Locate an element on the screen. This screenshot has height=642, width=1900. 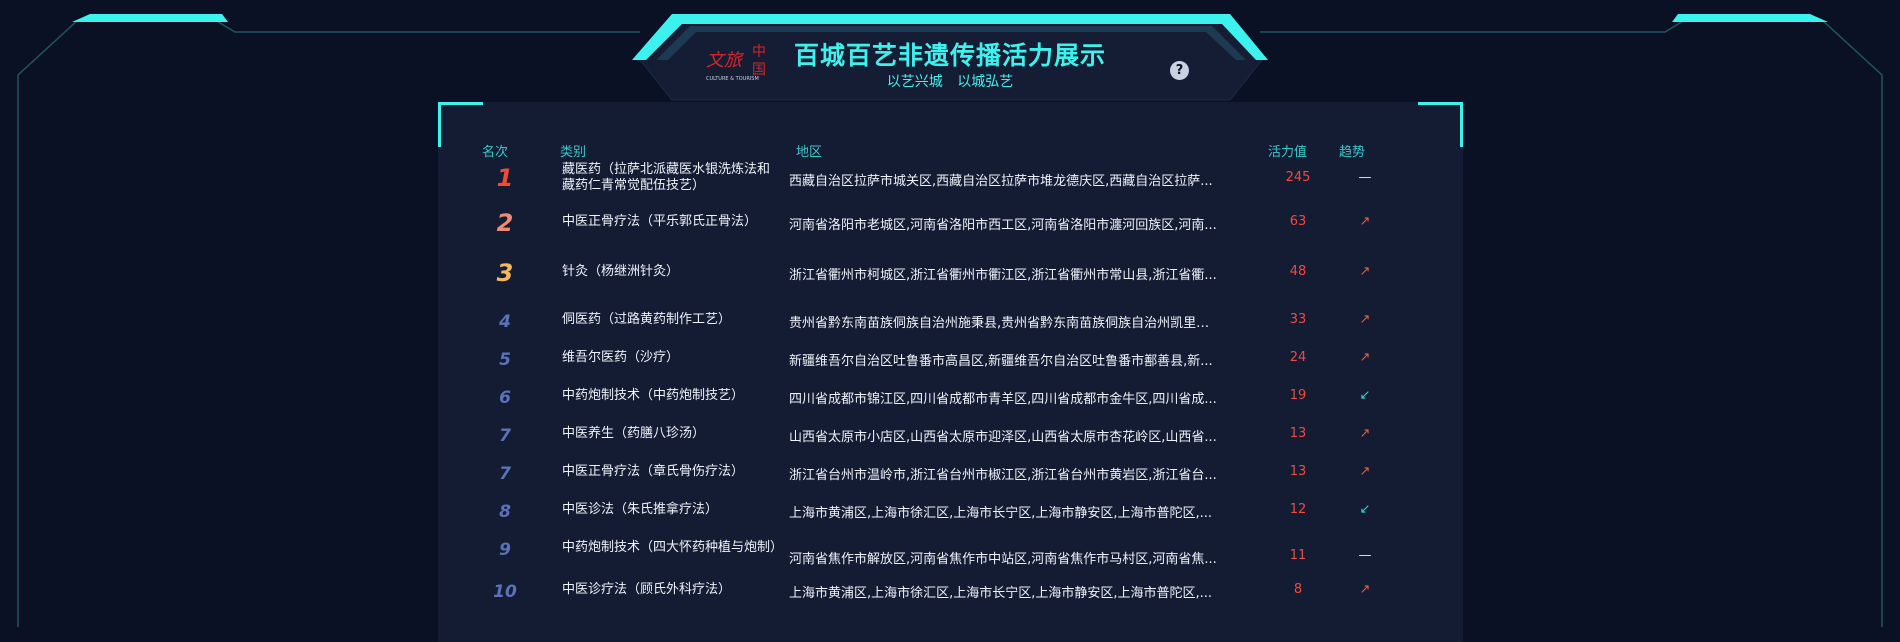
rank-number: 6 is located at coordinates (505, 398).